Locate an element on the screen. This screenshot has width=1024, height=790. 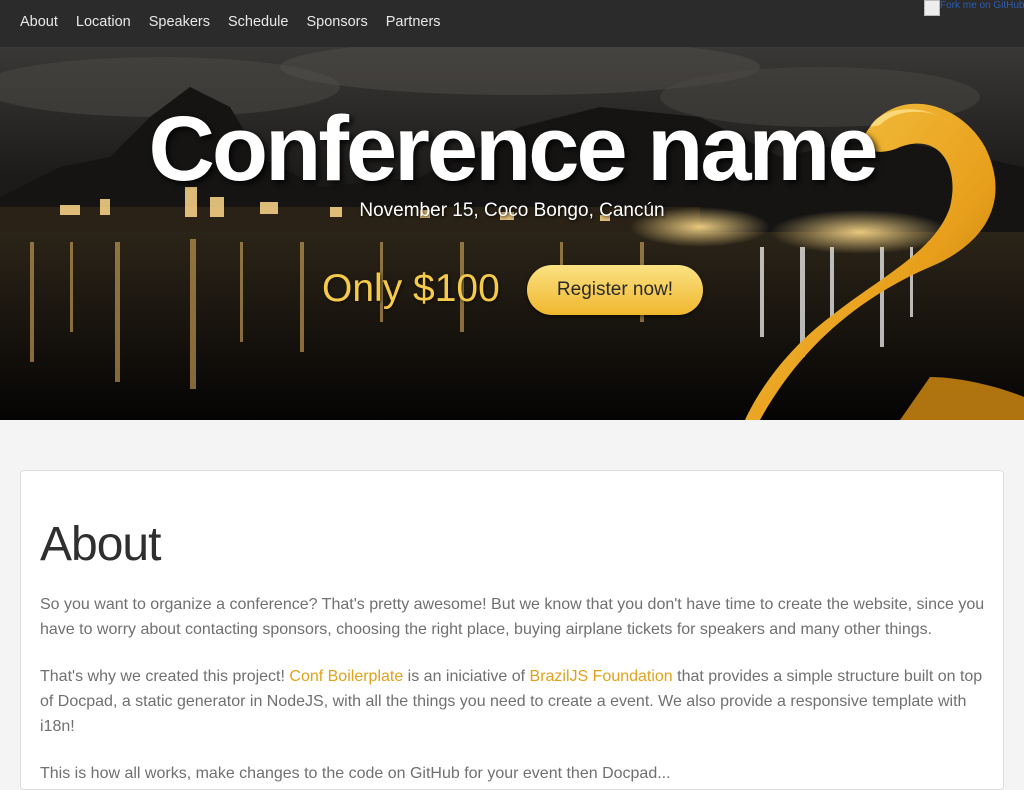
nav-link-schedule: Schedule is located at coordinates (258, 22).